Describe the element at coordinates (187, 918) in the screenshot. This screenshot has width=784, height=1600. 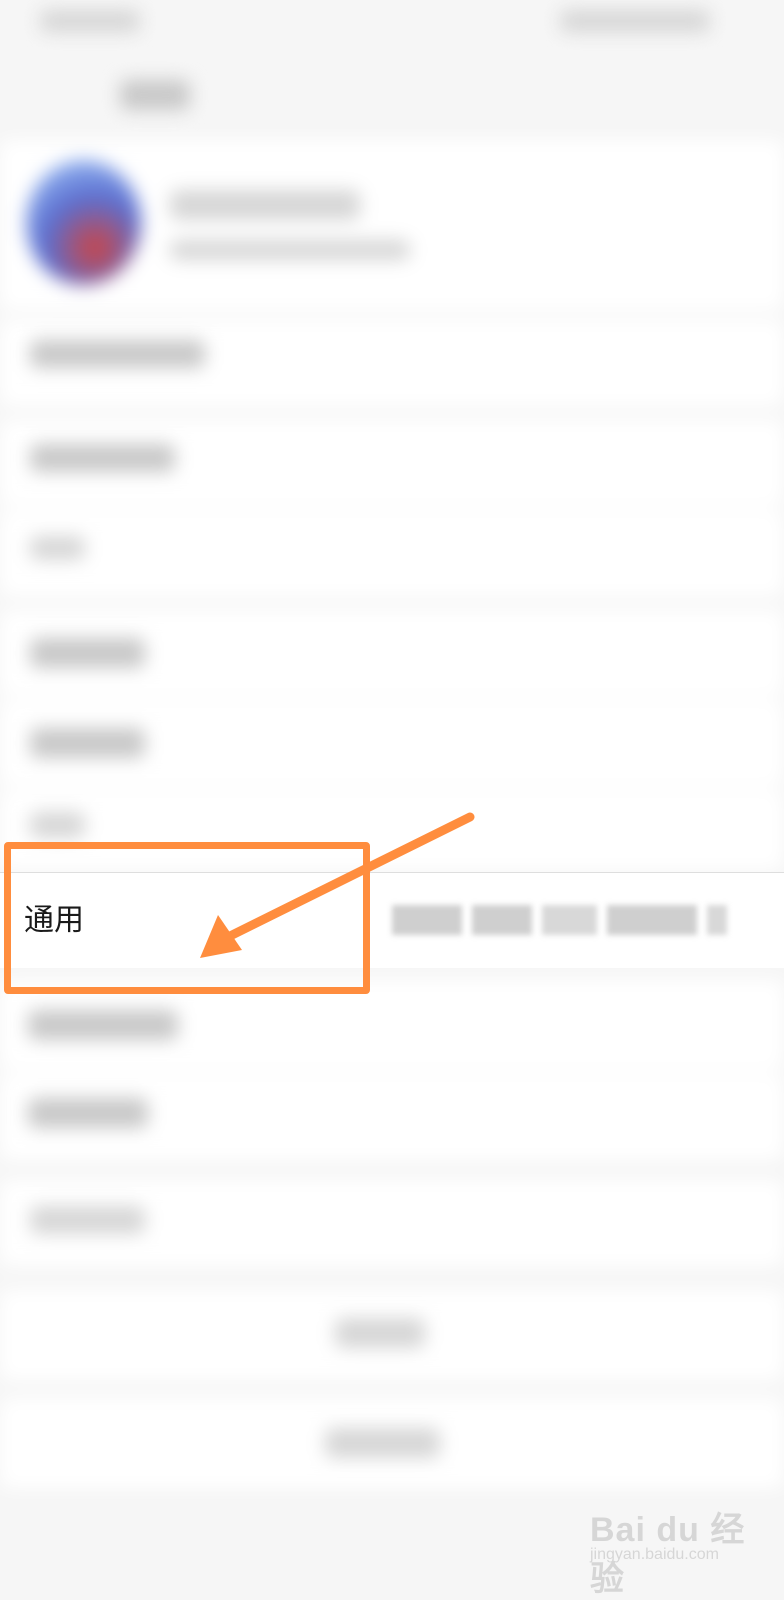
I see `annotation-highlight-box` at that location.